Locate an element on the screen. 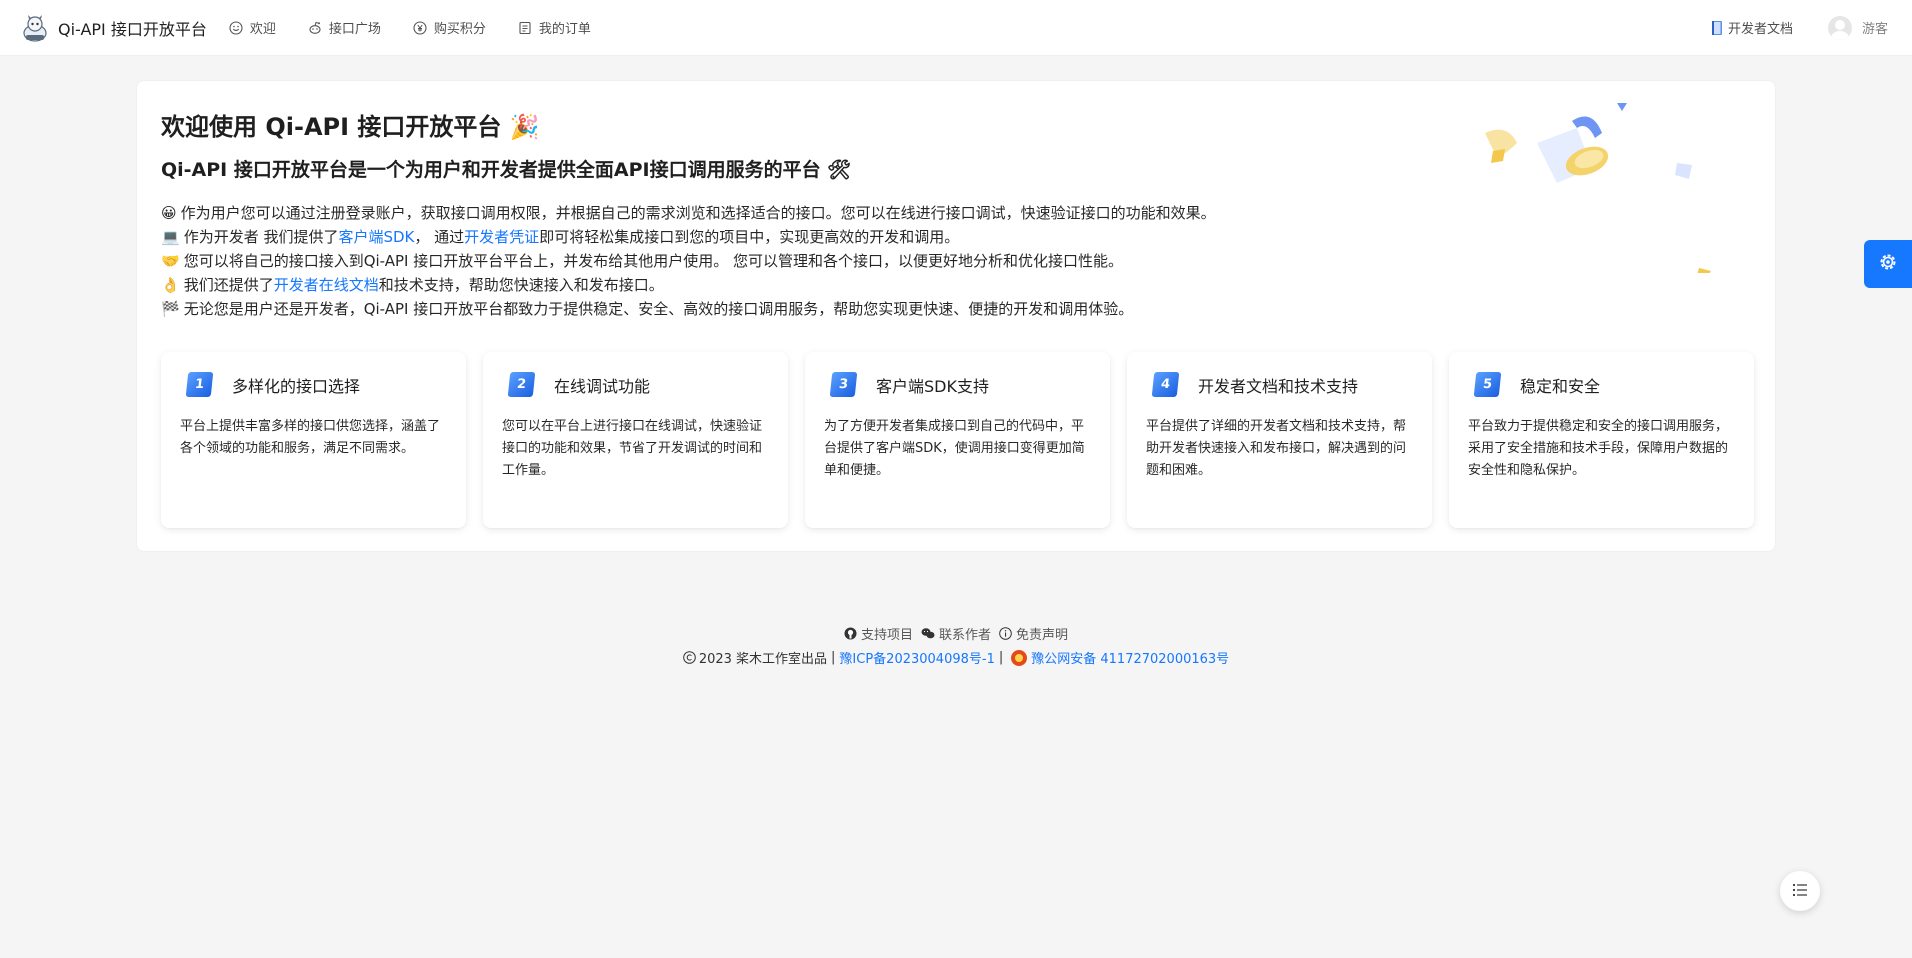 The width and height of the screenshot is (1912, 958). feature-title: 在线调试功能 is located at coordinates (602, 386).